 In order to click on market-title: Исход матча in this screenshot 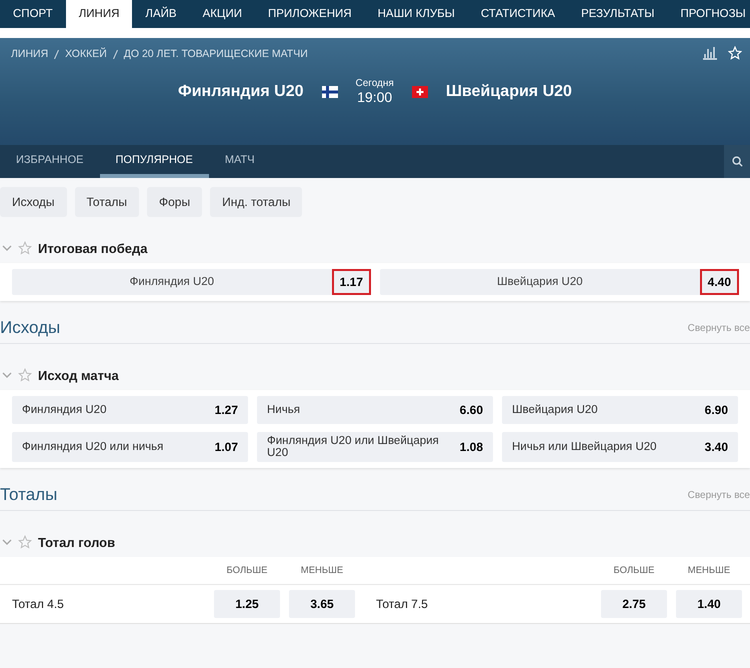, I will do `click(78, 375)`.